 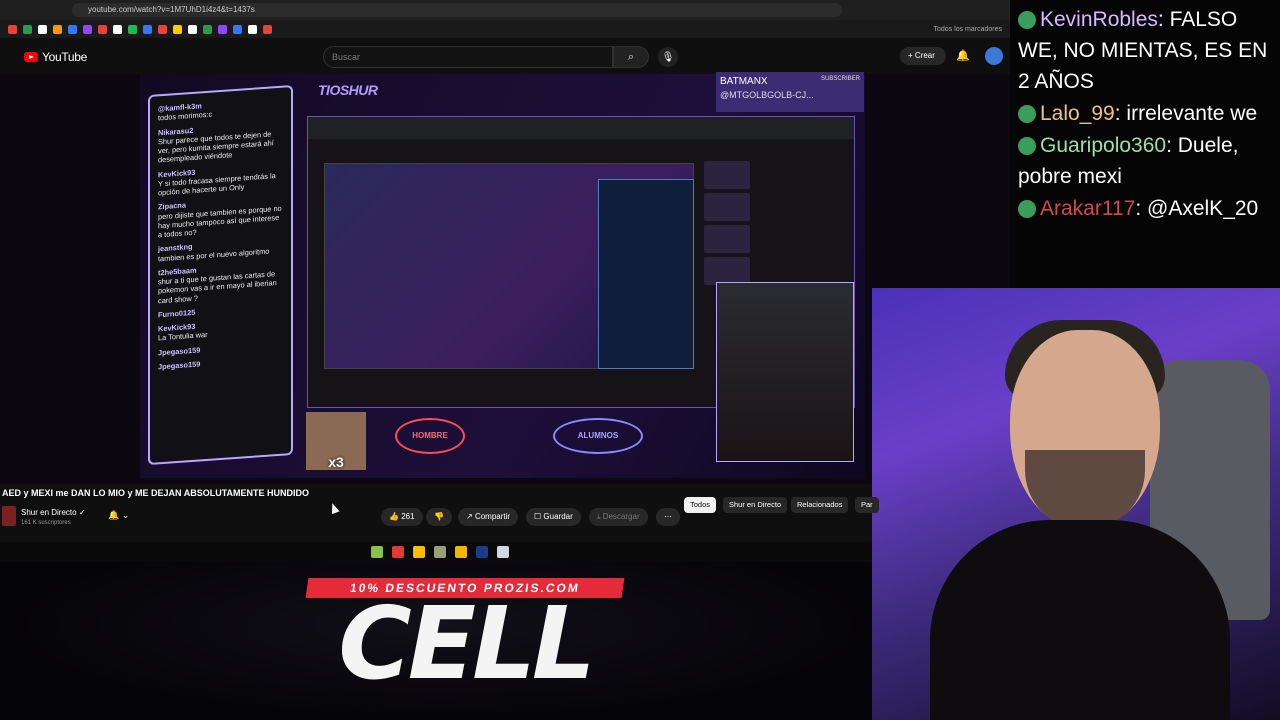 I want to click on notification-bell-icon: 🔔 ⌄, so click(x=118, y=515).